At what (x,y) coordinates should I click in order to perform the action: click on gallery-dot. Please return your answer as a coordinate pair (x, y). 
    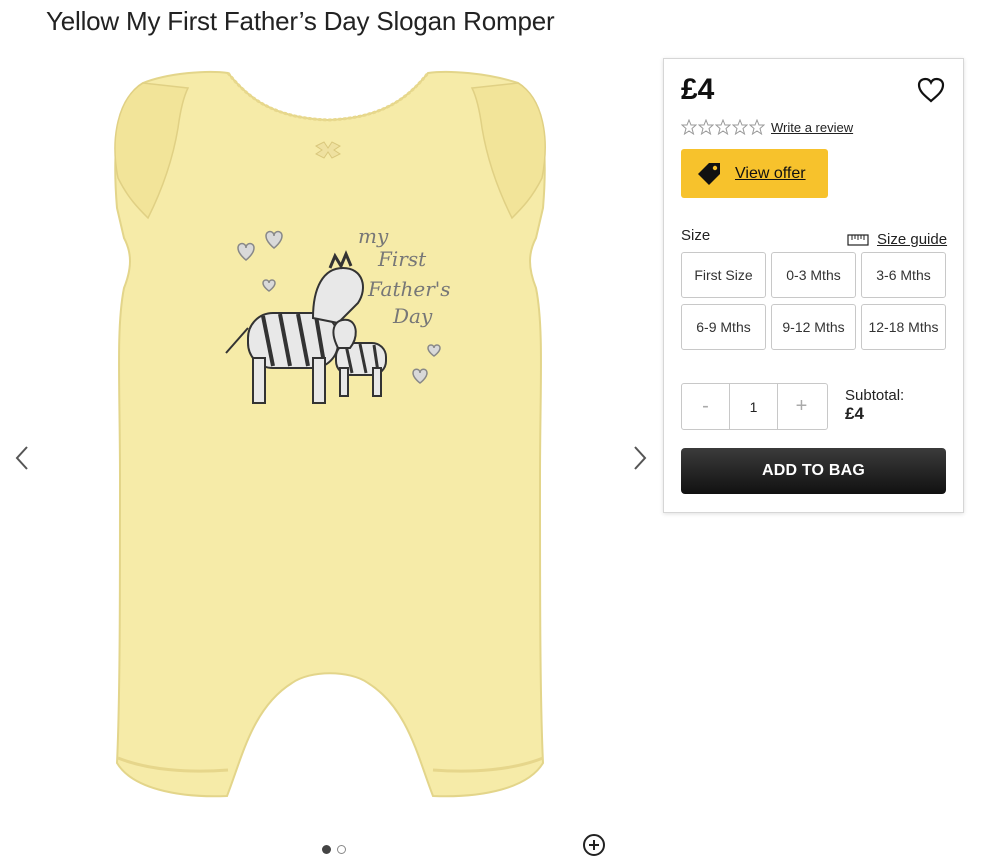
    Looking at the image, I should click on (341, 849).